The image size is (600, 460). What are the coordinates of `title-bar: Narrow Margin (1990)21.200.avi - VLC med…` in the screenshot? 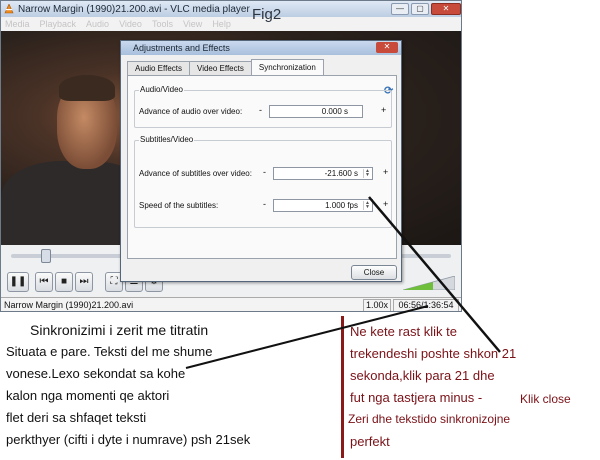 It's located at (231, 9).